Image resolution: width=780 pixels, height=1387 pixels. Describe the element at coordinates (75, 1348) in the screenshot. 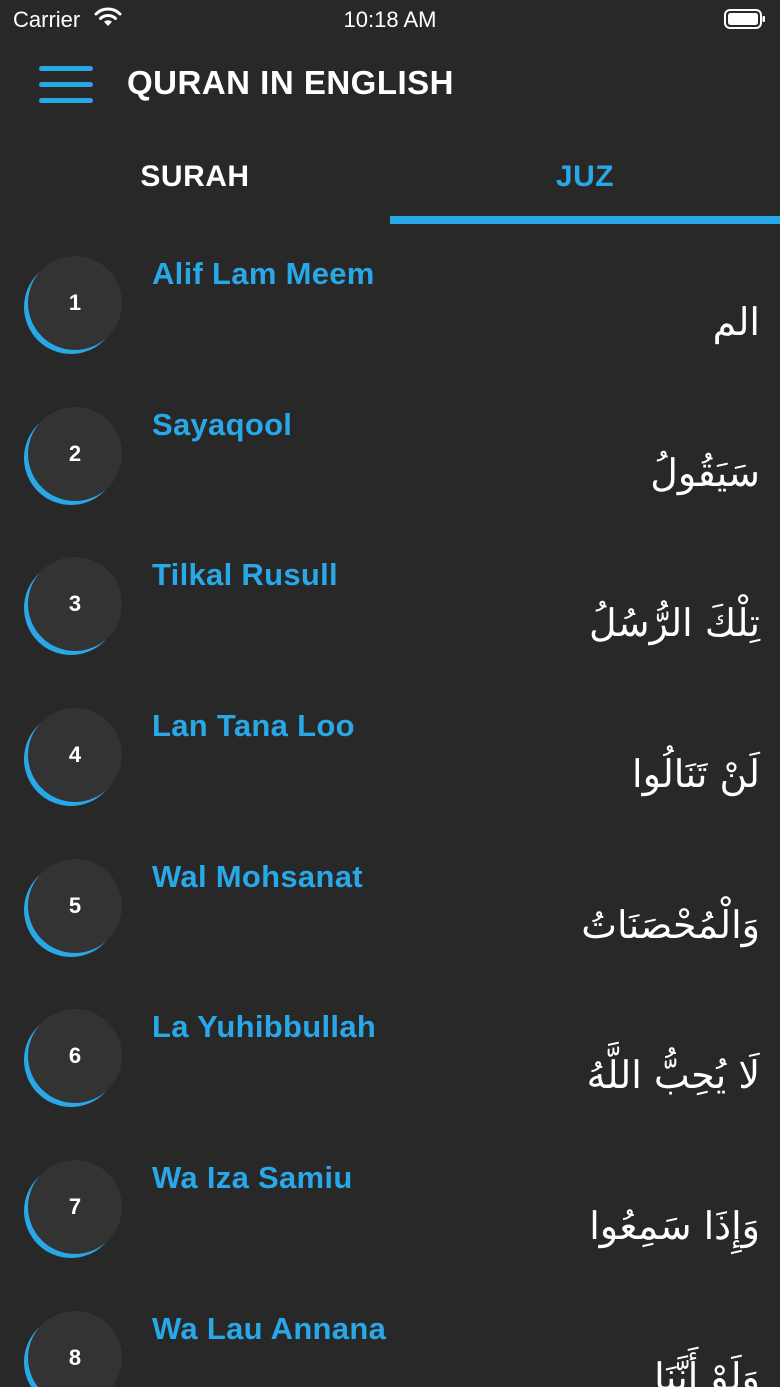

I see `juz-number-badge: 8` at that location.